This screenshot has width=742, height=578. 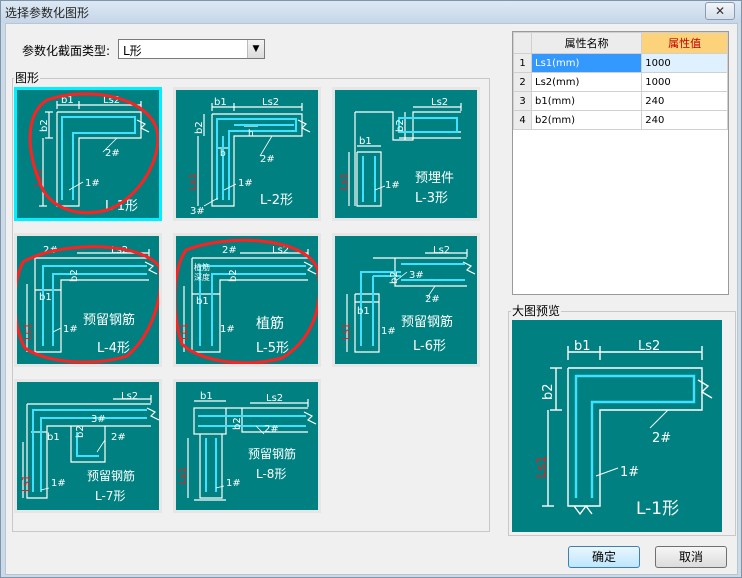 I want to click on index-header, so click(x=522, y=43).